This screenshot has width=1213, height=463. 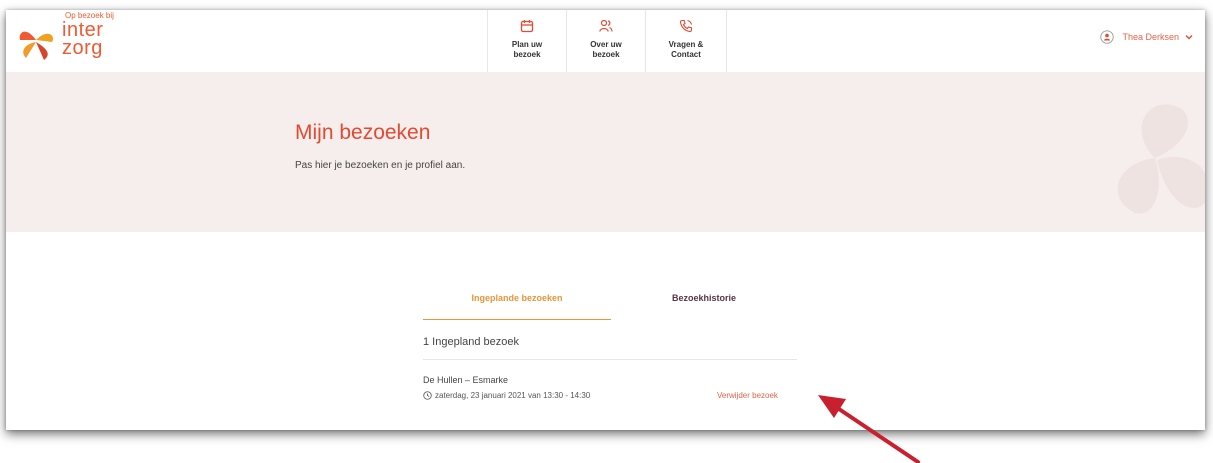 What do you see at coordinates (1107, 37) in the screenshot?
I see `user-avatar-icon` at bounding box center [1107, 37].